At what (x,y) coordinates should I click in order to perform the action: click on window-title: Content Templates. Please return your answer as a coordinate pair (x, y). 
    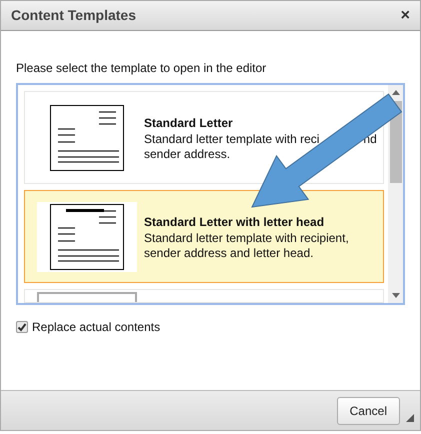
    Looking at the image, I should click on (73, 15).